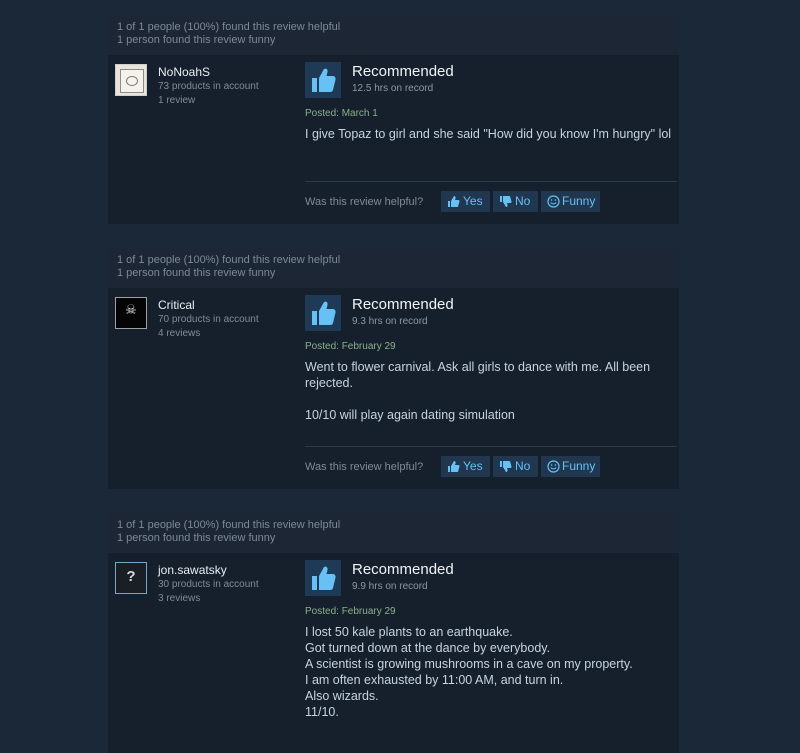  Describe the element at coordinates (184, 72) in the screenshot. I see `author-name: NoNoahS` at that location.